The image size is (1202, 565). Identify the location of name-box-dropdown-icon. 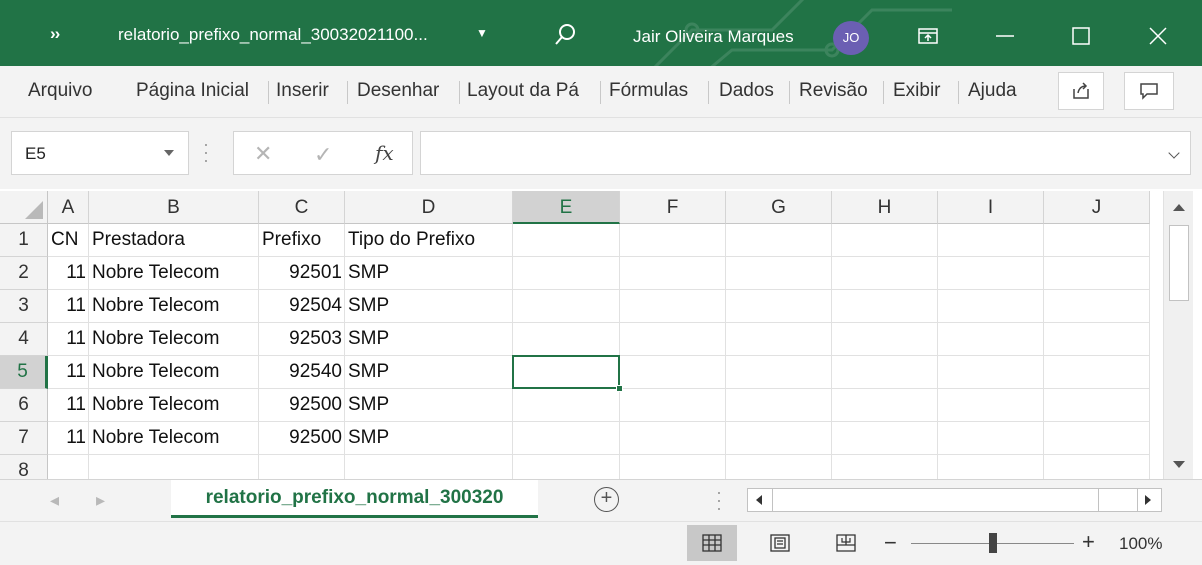
(169, 153).